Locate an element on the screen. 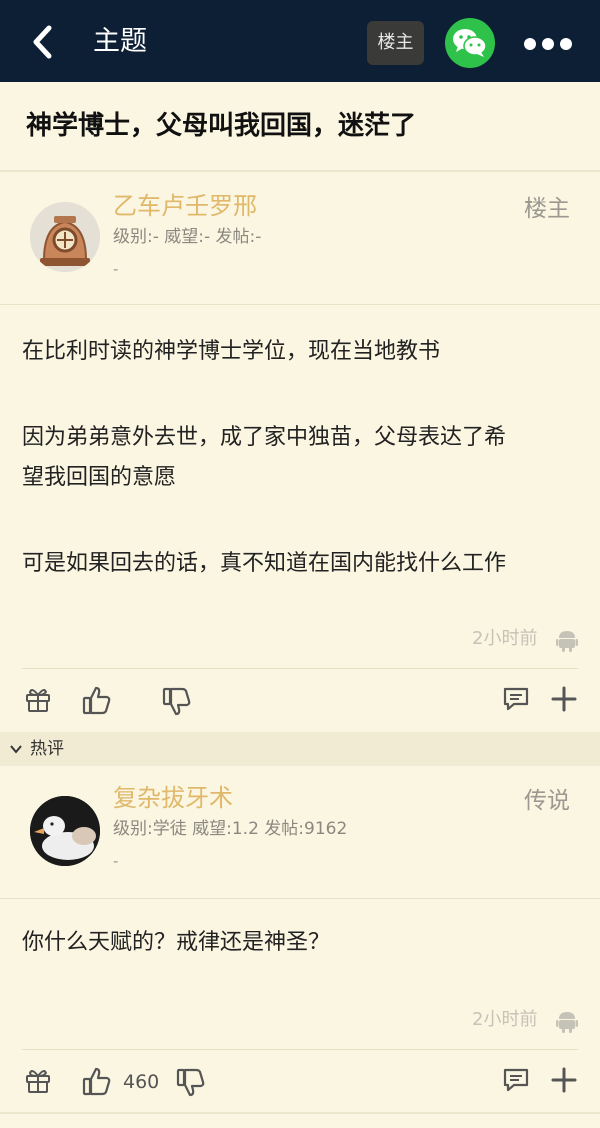 Image resolution: width=600 pixels, height=1128 pixels. like-count: 460 is located at coordinates (141, 1082).